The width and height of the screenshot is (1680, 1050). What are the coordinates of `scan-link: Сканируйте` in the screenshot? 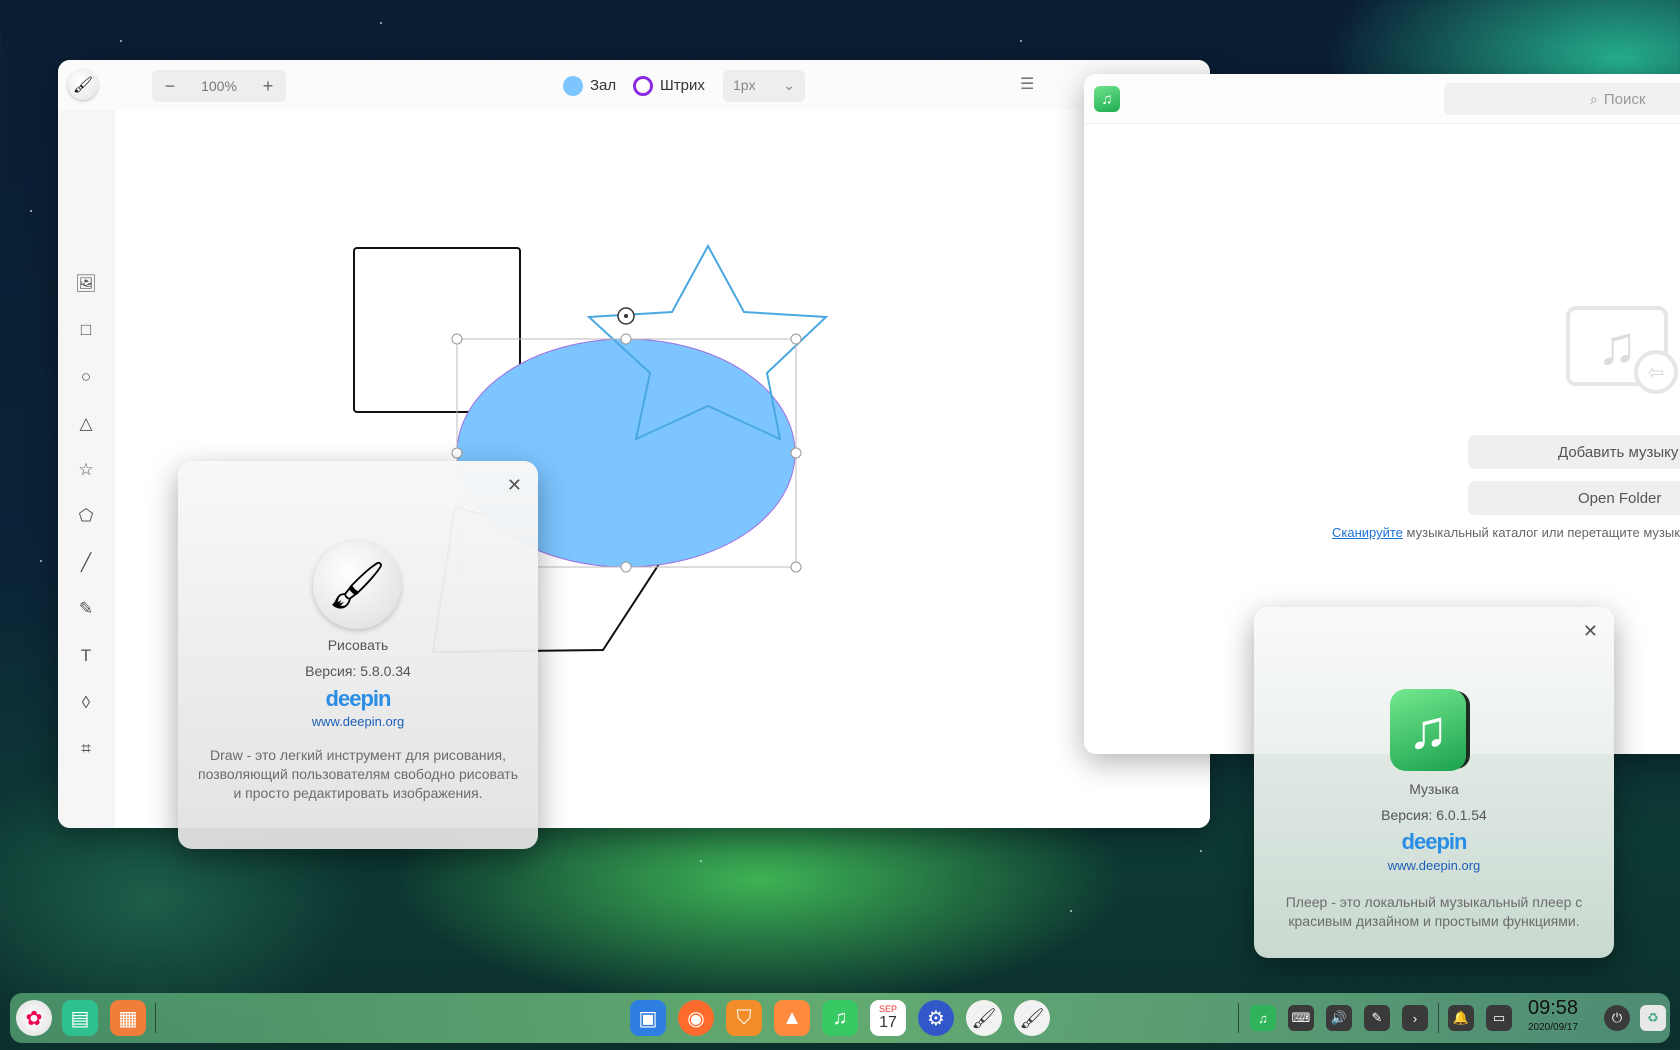 It's located at (1367, 532).